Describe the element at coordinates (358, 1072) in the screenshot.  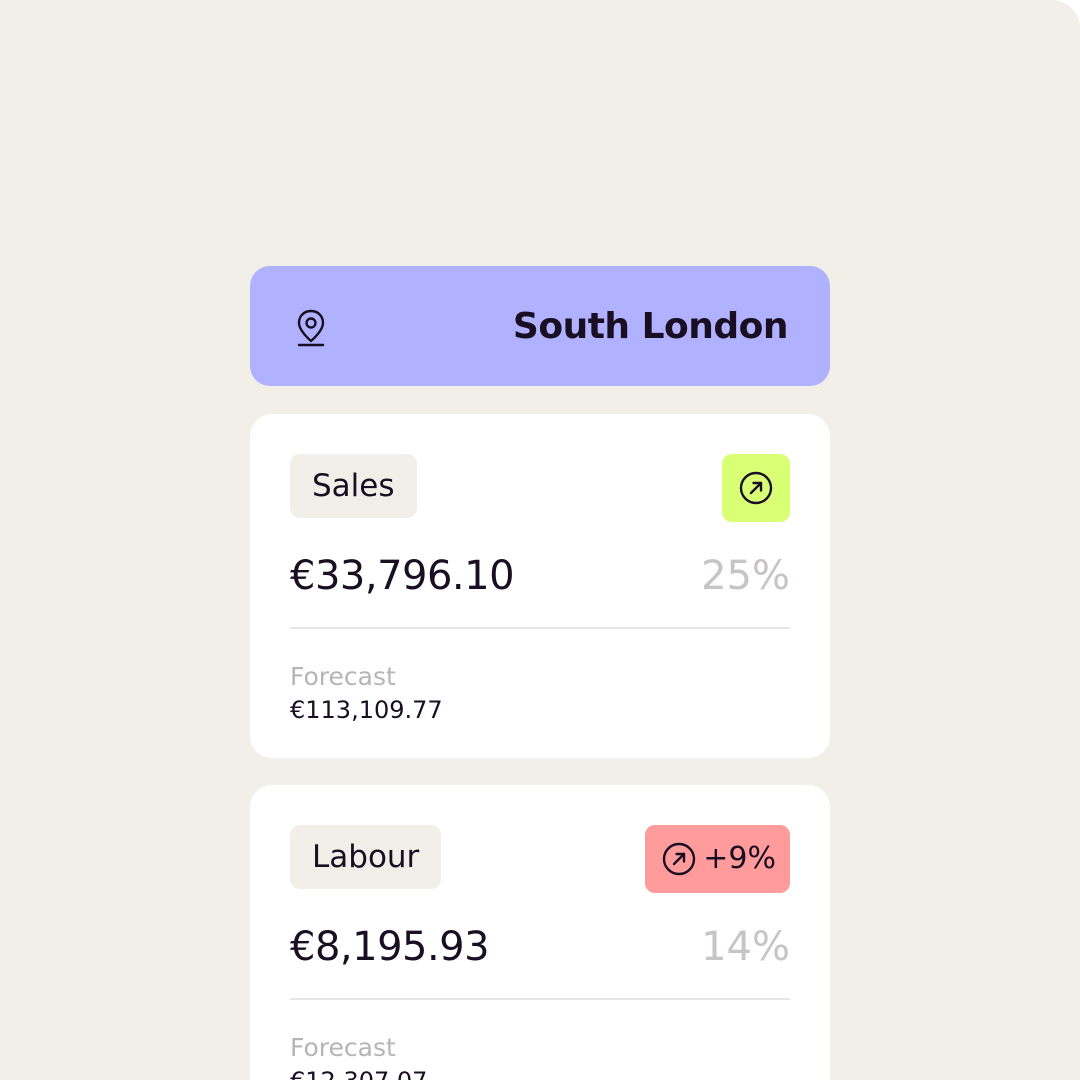
I see `forecast-value: €12,307.07` at that location.